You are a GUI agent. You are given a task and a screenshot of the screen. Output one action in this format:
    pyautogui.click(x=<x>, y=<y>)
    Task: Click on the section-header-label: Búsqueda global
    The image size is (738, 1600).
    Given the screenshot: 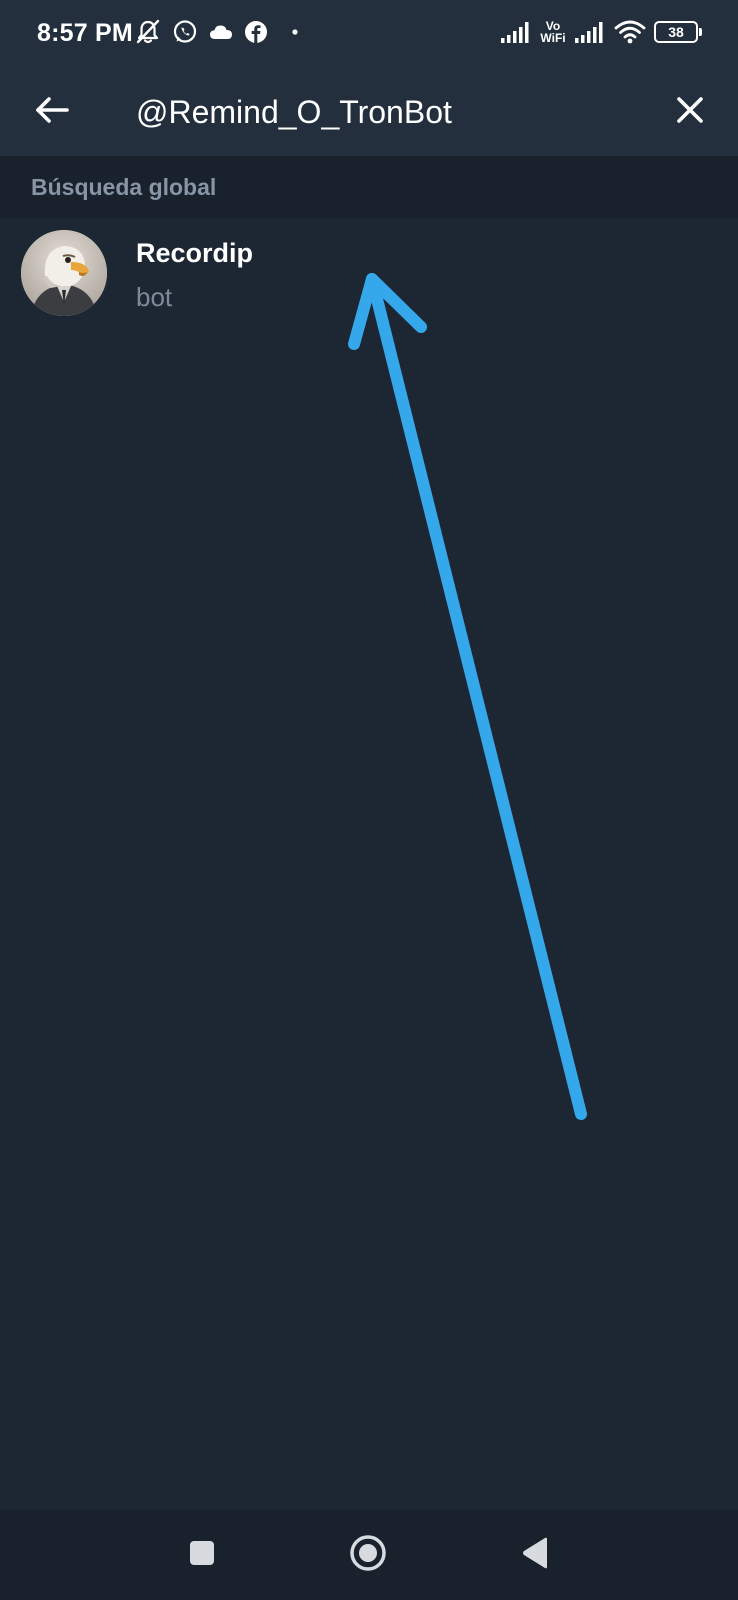 What is the action you would take?
    pyautogui.click(x=124, y=187)
    